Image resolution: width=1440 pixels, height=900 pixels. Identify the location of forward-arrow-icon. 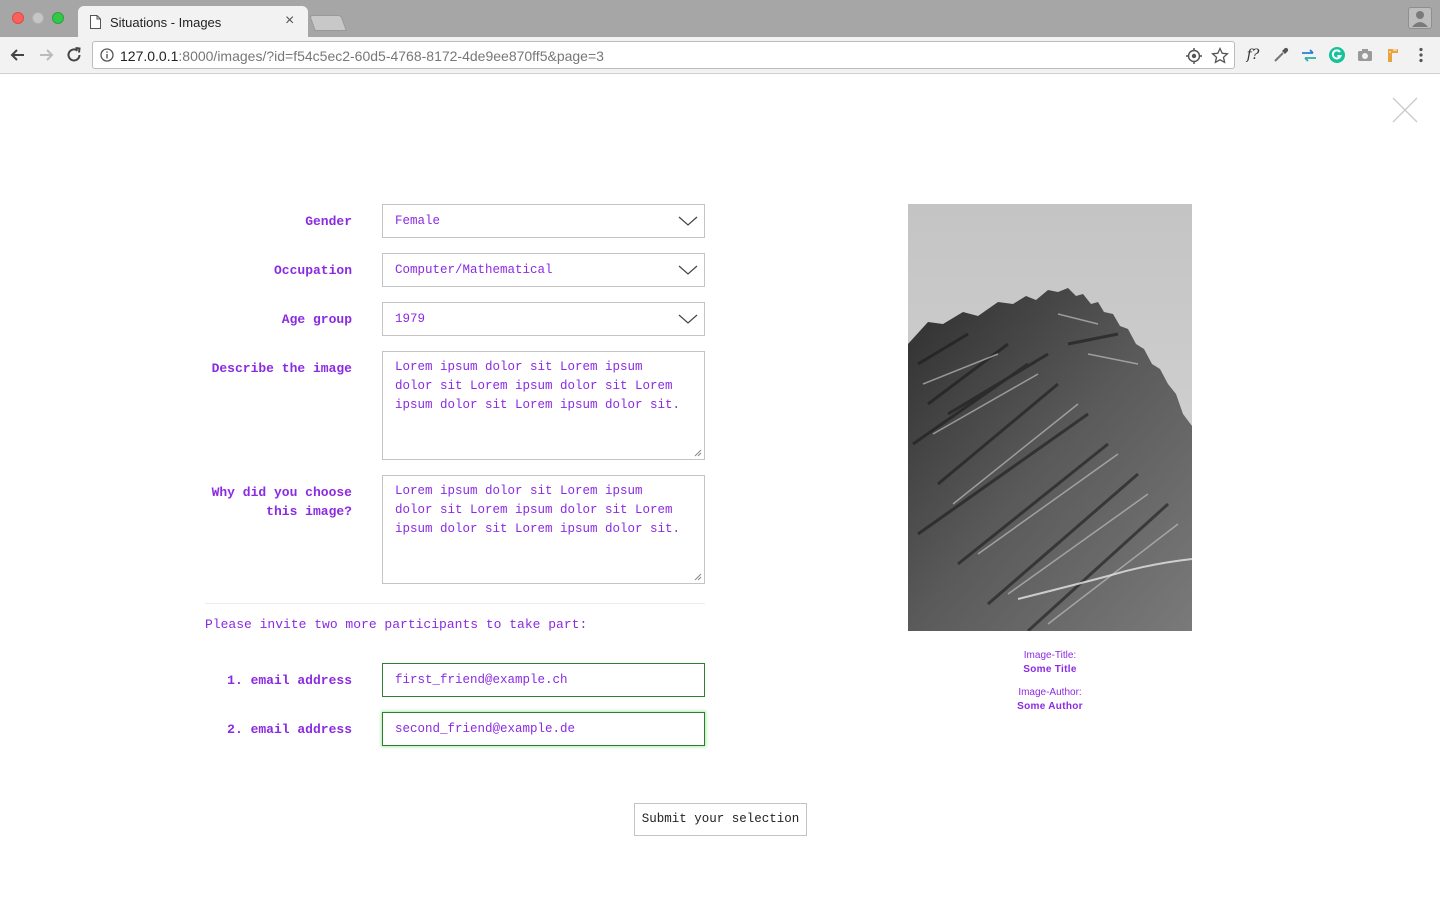
(46, 55).